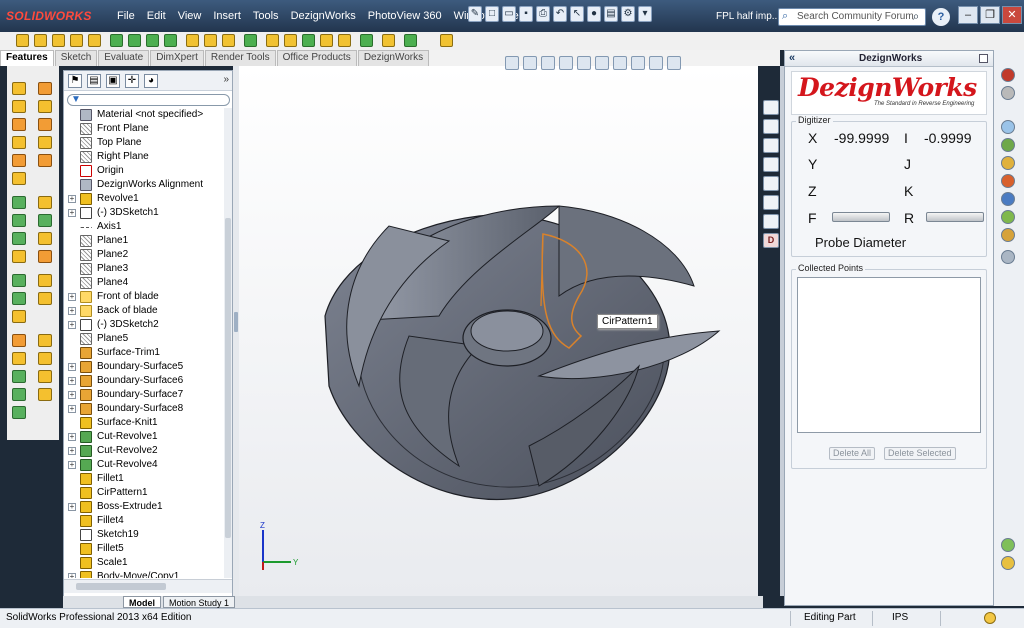  What do you see at coordinates (45, 358) in the screenshot?
I see `axis-icon` at bounding box center [45, 358].